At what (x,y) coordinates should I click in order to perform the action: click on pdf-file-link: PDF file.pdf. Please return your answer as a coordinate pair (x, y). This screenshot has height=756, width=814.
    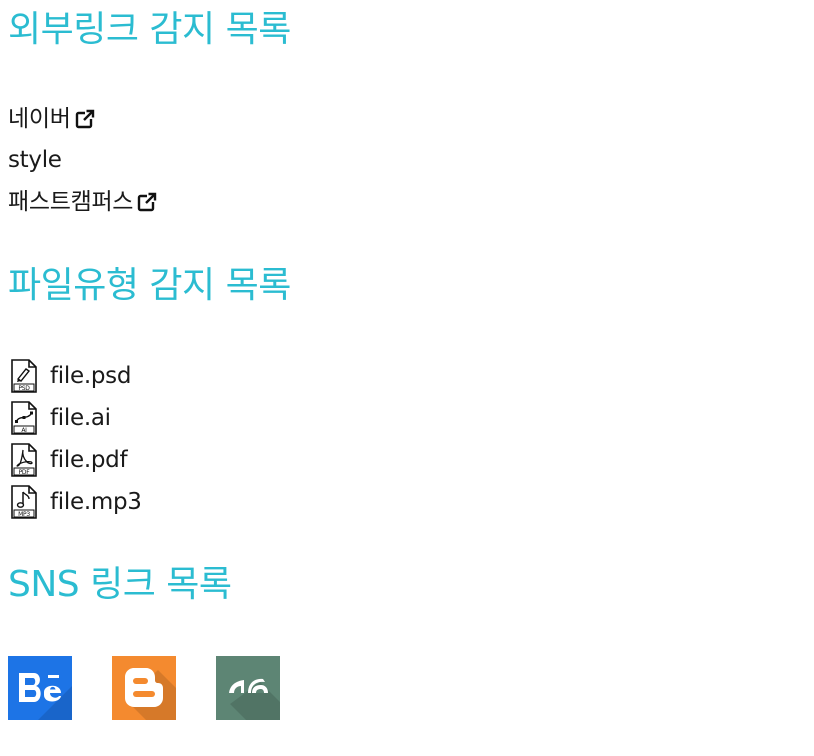
    Looking at the image, I should click on (69, 460).